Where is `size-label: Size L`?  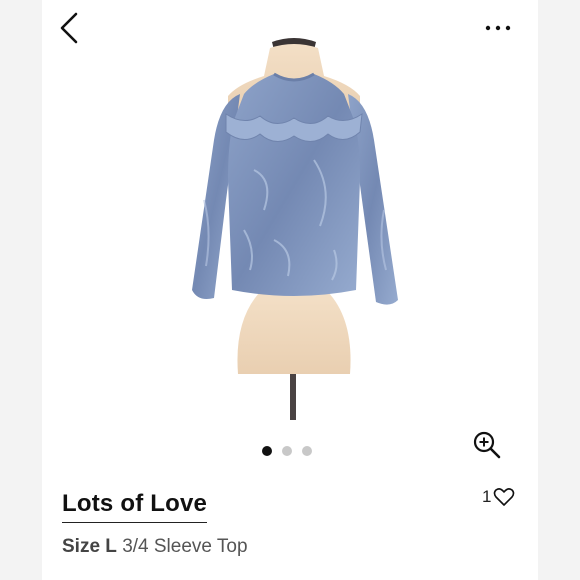
size-label: Size L is located at coordinates (89, 546).